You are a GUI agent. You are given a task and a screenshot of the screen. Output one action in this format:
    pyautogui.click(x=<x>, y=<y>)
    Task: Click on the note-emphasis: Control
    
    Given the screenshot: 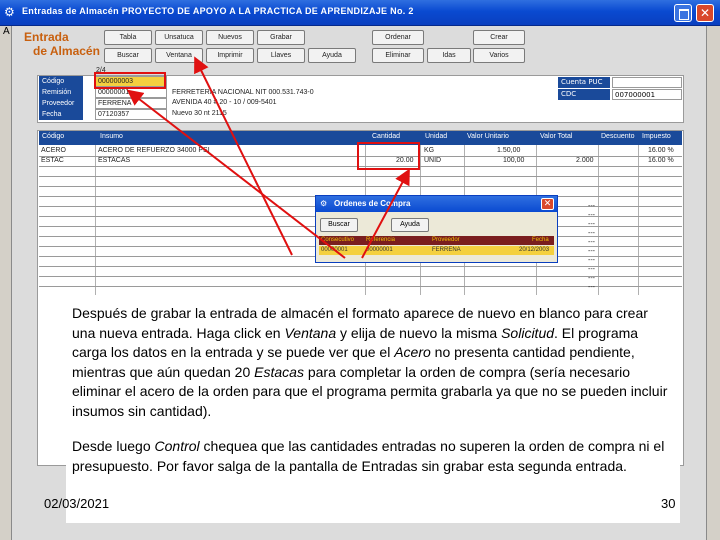 What is the action you would take?
    pyautogui.click(x=177, y=446)
    